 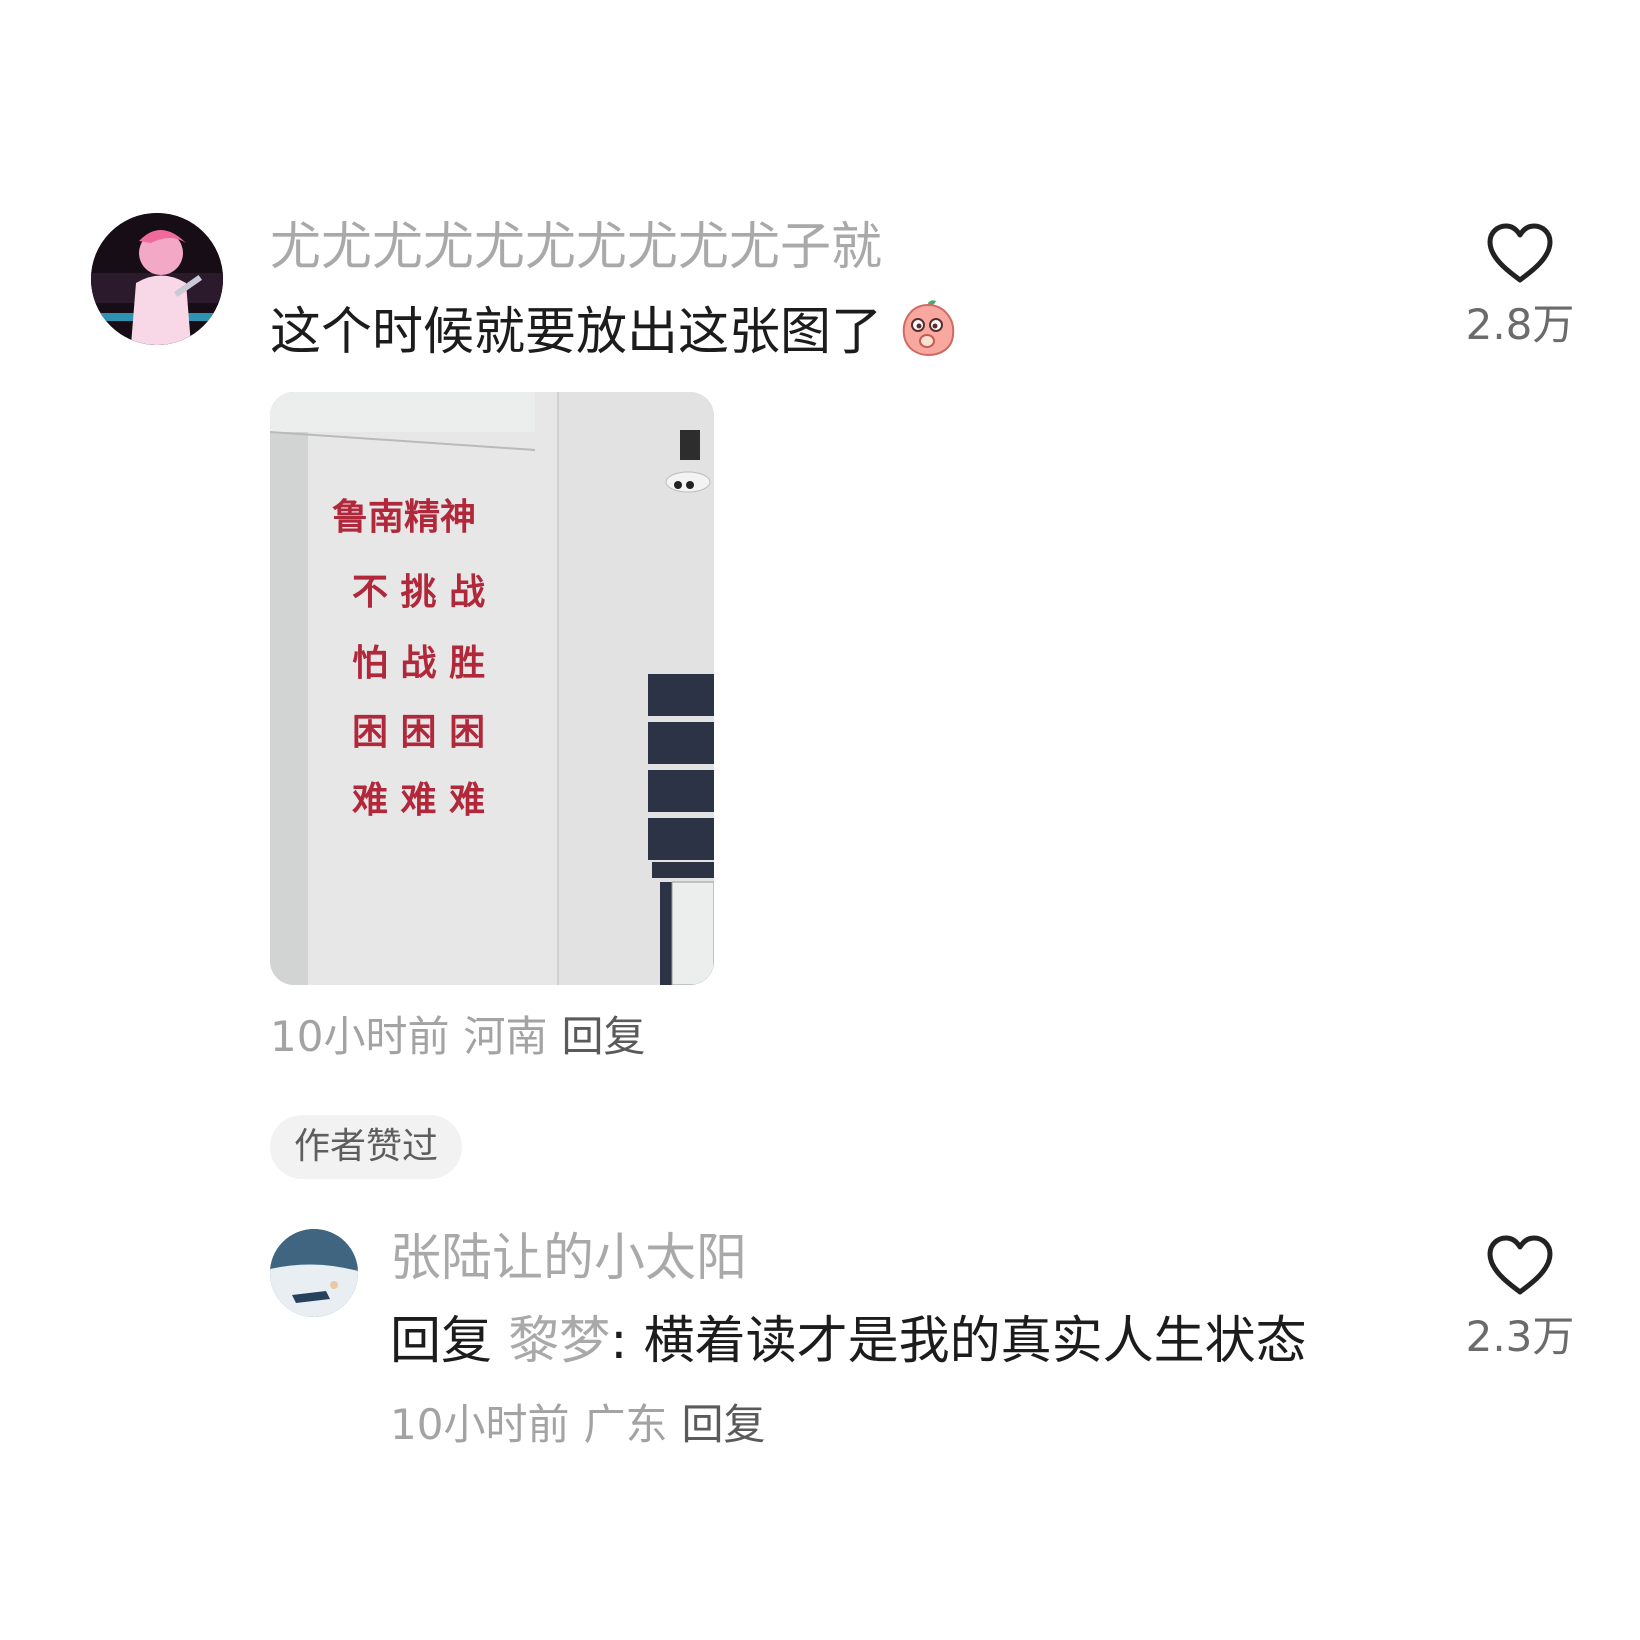 I want to click on reply-meta: 10小时前 广东 回复, so click(x=577, y=1425).